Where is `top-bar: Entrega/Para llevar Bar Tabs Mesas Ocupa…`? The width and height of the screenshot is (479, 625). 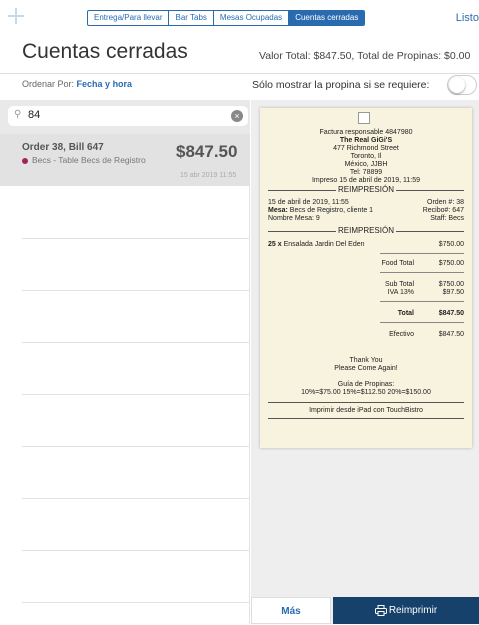 top-bar: Entrega/Para llevar Bar Tabs Mesas Ocupa… is located at coordinates (239, 18).